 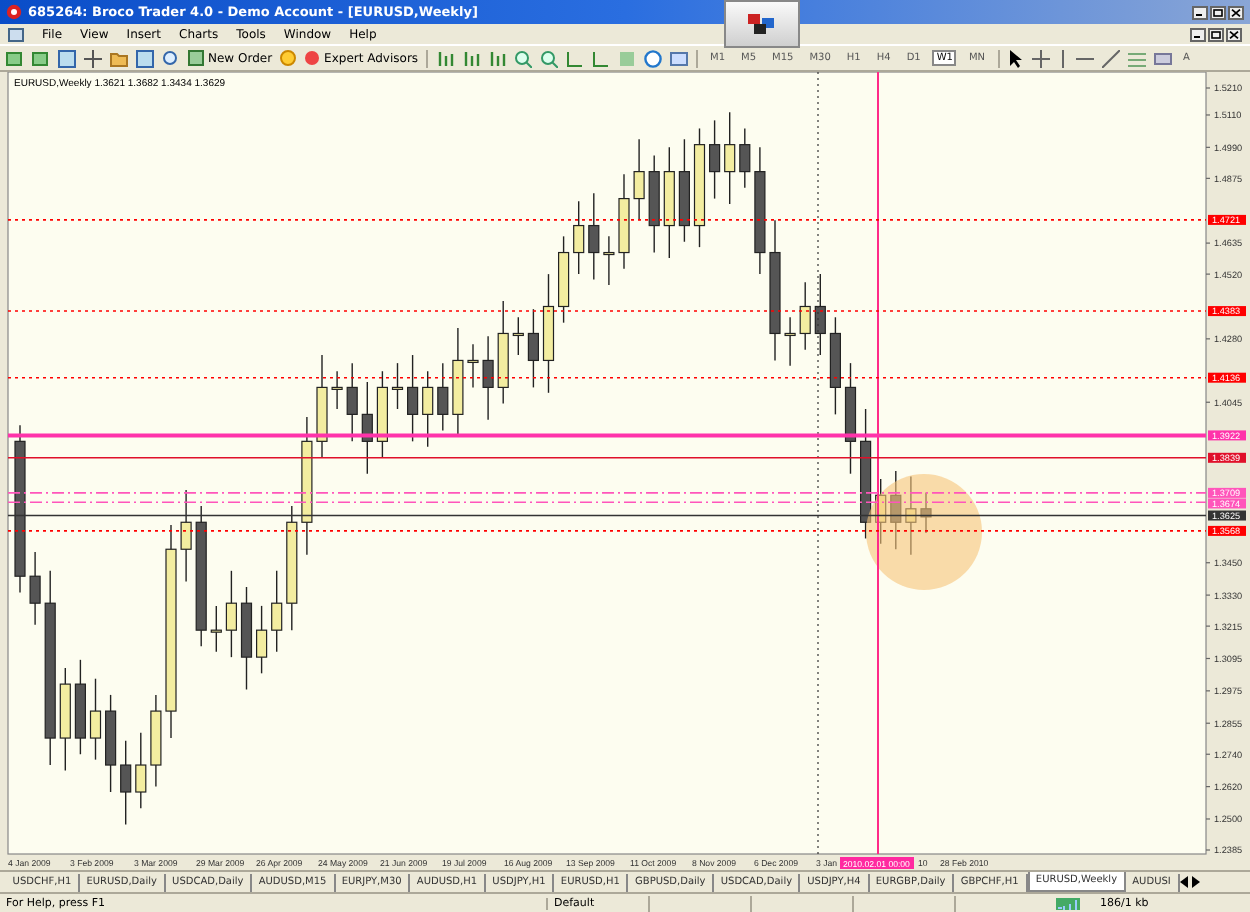 What do you see at coordinates (1110, 58) in the screenshot?
I see `trendline-icon` at bounding box center [1110, 58].